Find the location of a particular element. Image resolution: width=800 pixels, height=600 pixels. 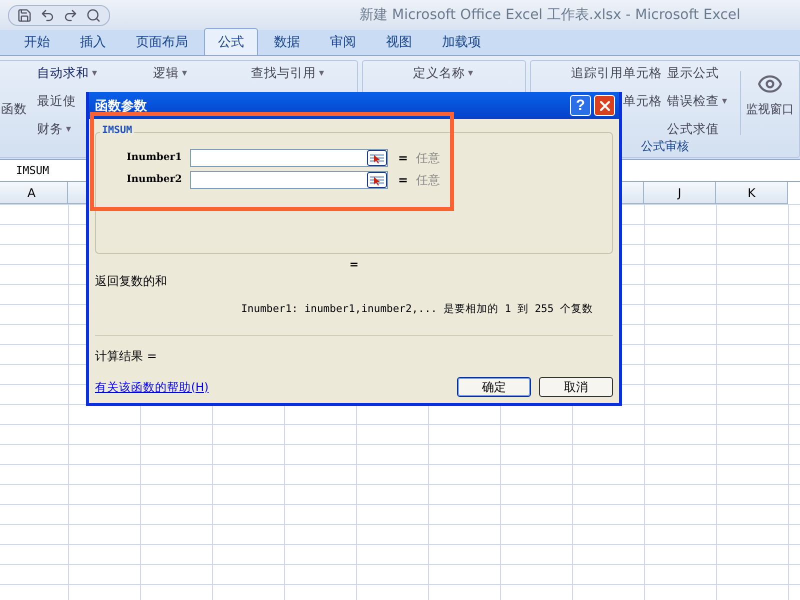

dialog-title: 函数参数 is located at coordinates (121, 106).